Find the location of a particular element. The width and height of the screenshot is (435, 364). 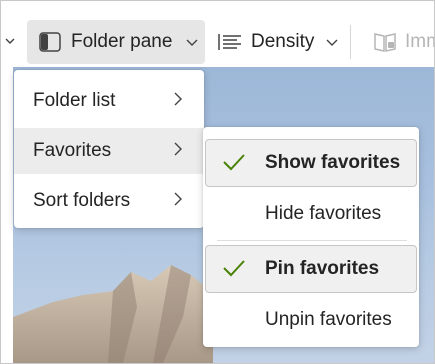

menu-item-hide-favorites: Hide favorites is located at coordinates (311, 214).